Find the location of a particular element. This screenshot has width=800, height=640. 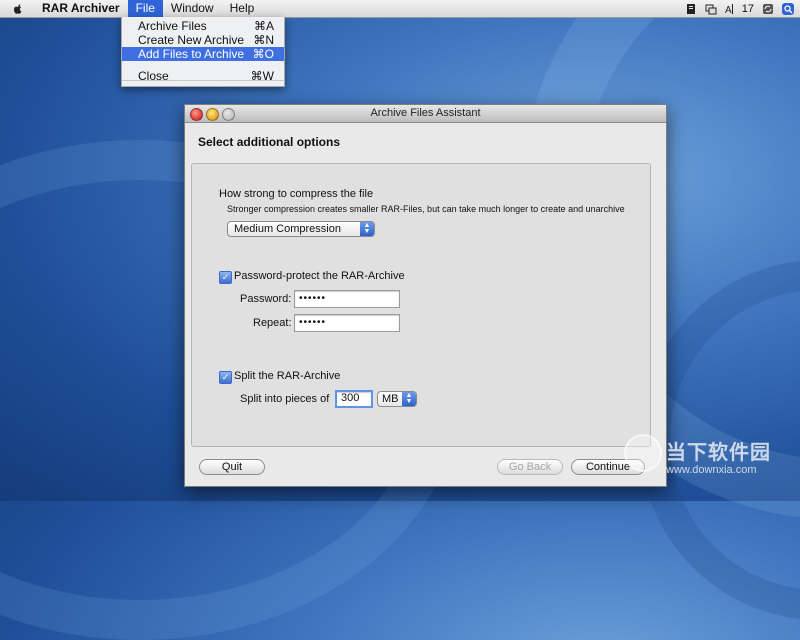

menu-item-close: Close ⌘W is located at coordinates (203, 76).